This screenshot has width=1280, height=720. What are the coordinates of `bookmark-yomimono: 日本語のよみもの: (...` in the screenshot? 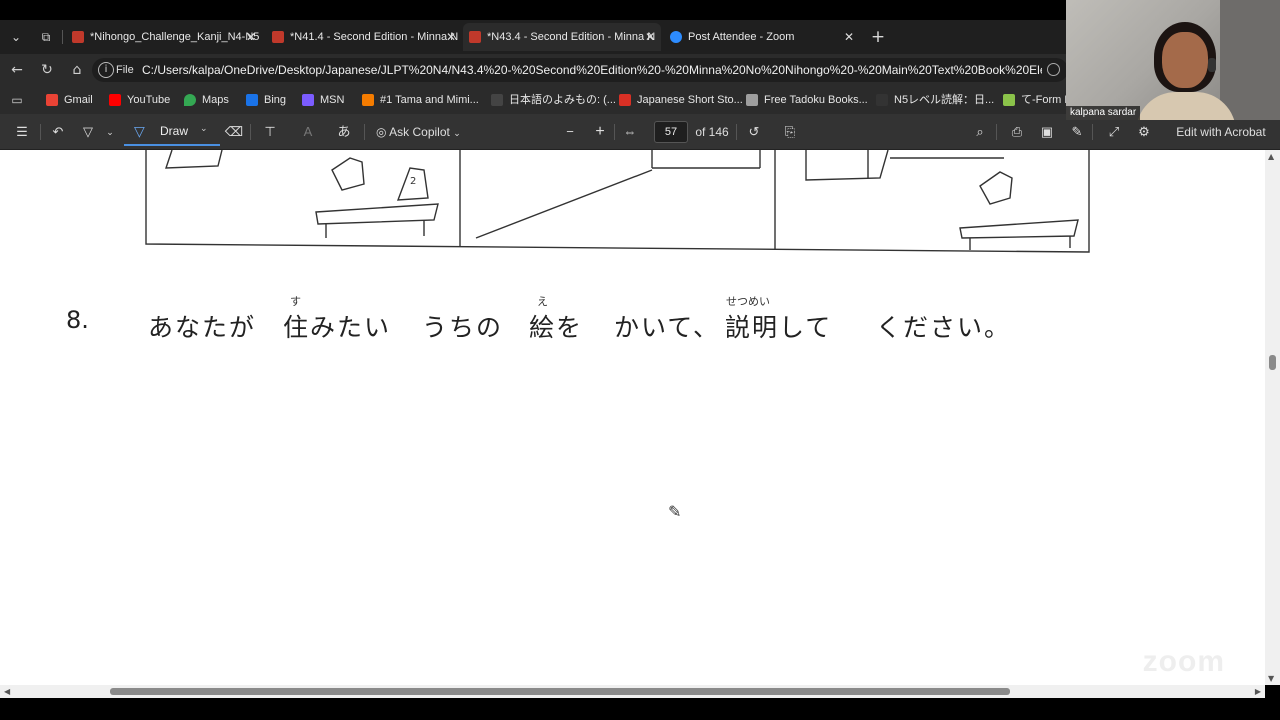 It's located at (553, 100).